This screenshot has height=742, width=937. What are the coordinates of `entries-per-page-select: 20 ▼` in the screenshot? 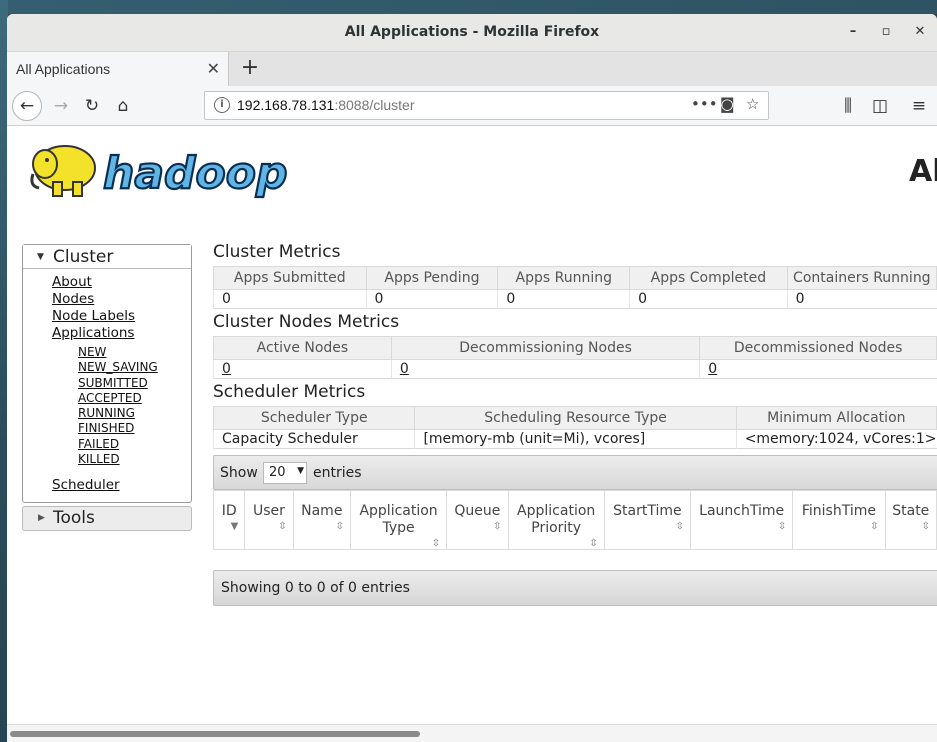 It's located at (285, 473).